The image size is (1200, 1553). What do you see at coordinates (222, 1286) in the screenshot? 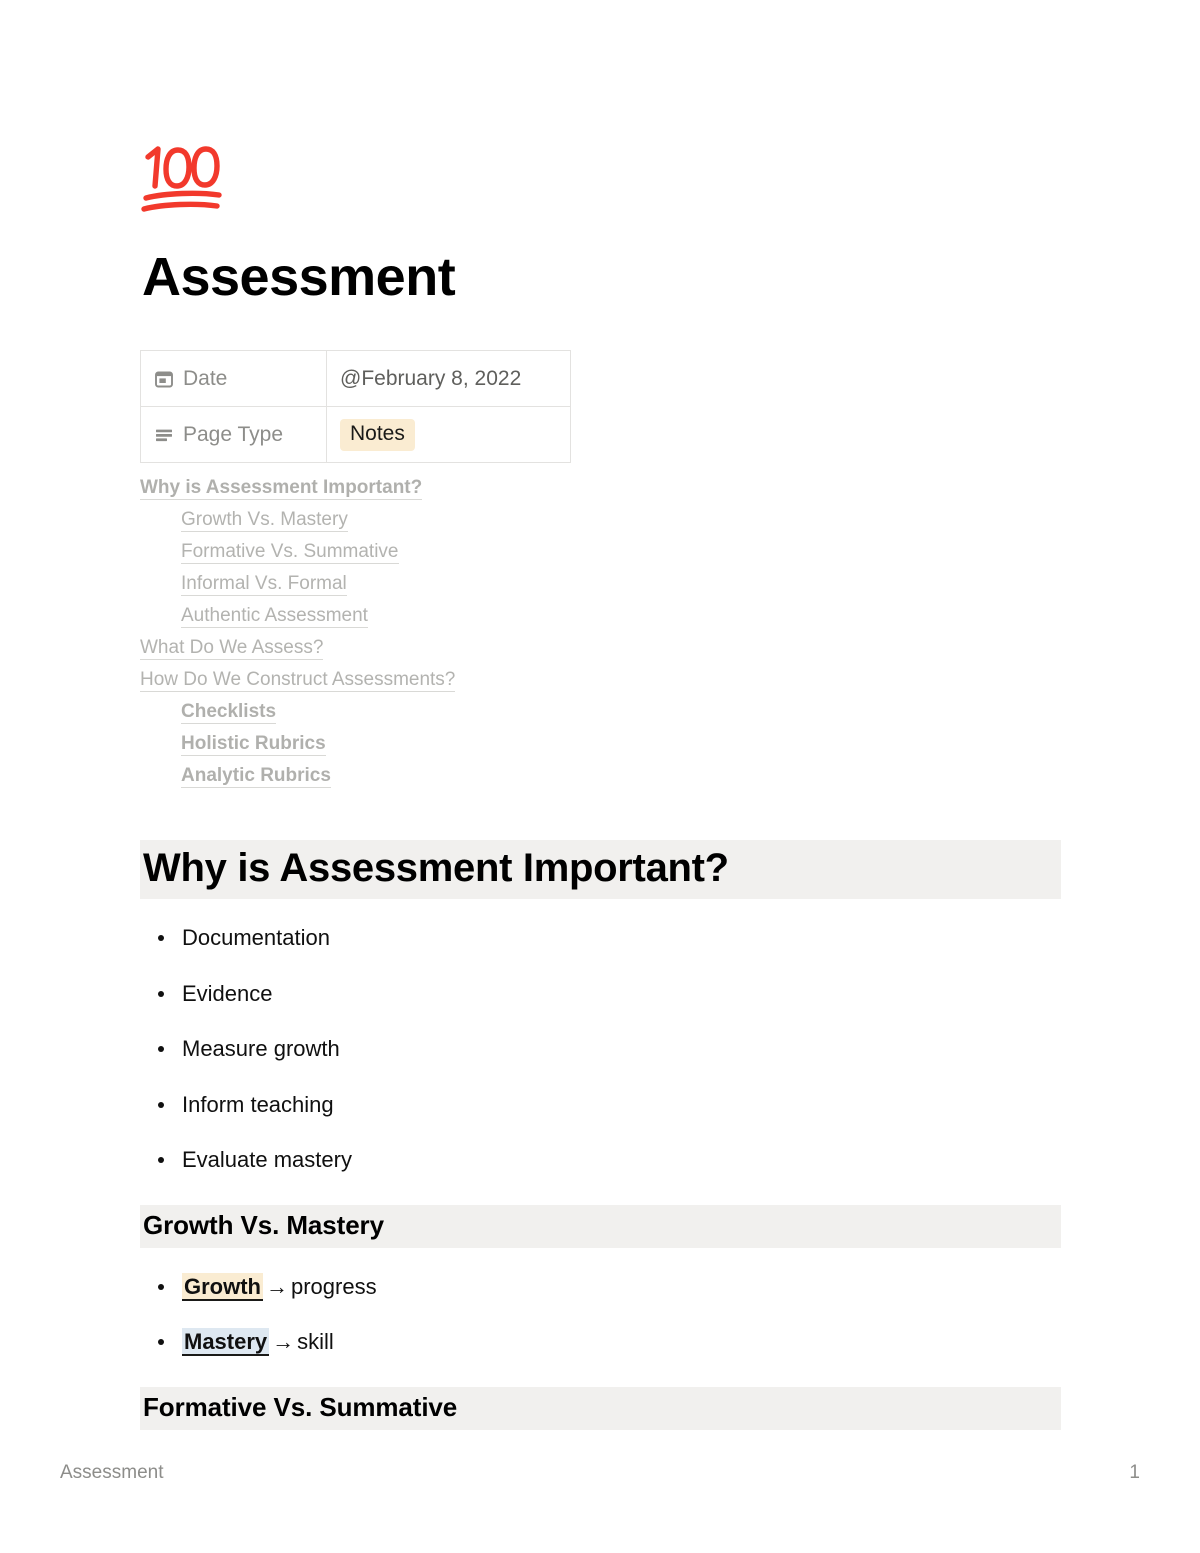
I see `term-growth: Growth` at bounding box center [222, 1286].